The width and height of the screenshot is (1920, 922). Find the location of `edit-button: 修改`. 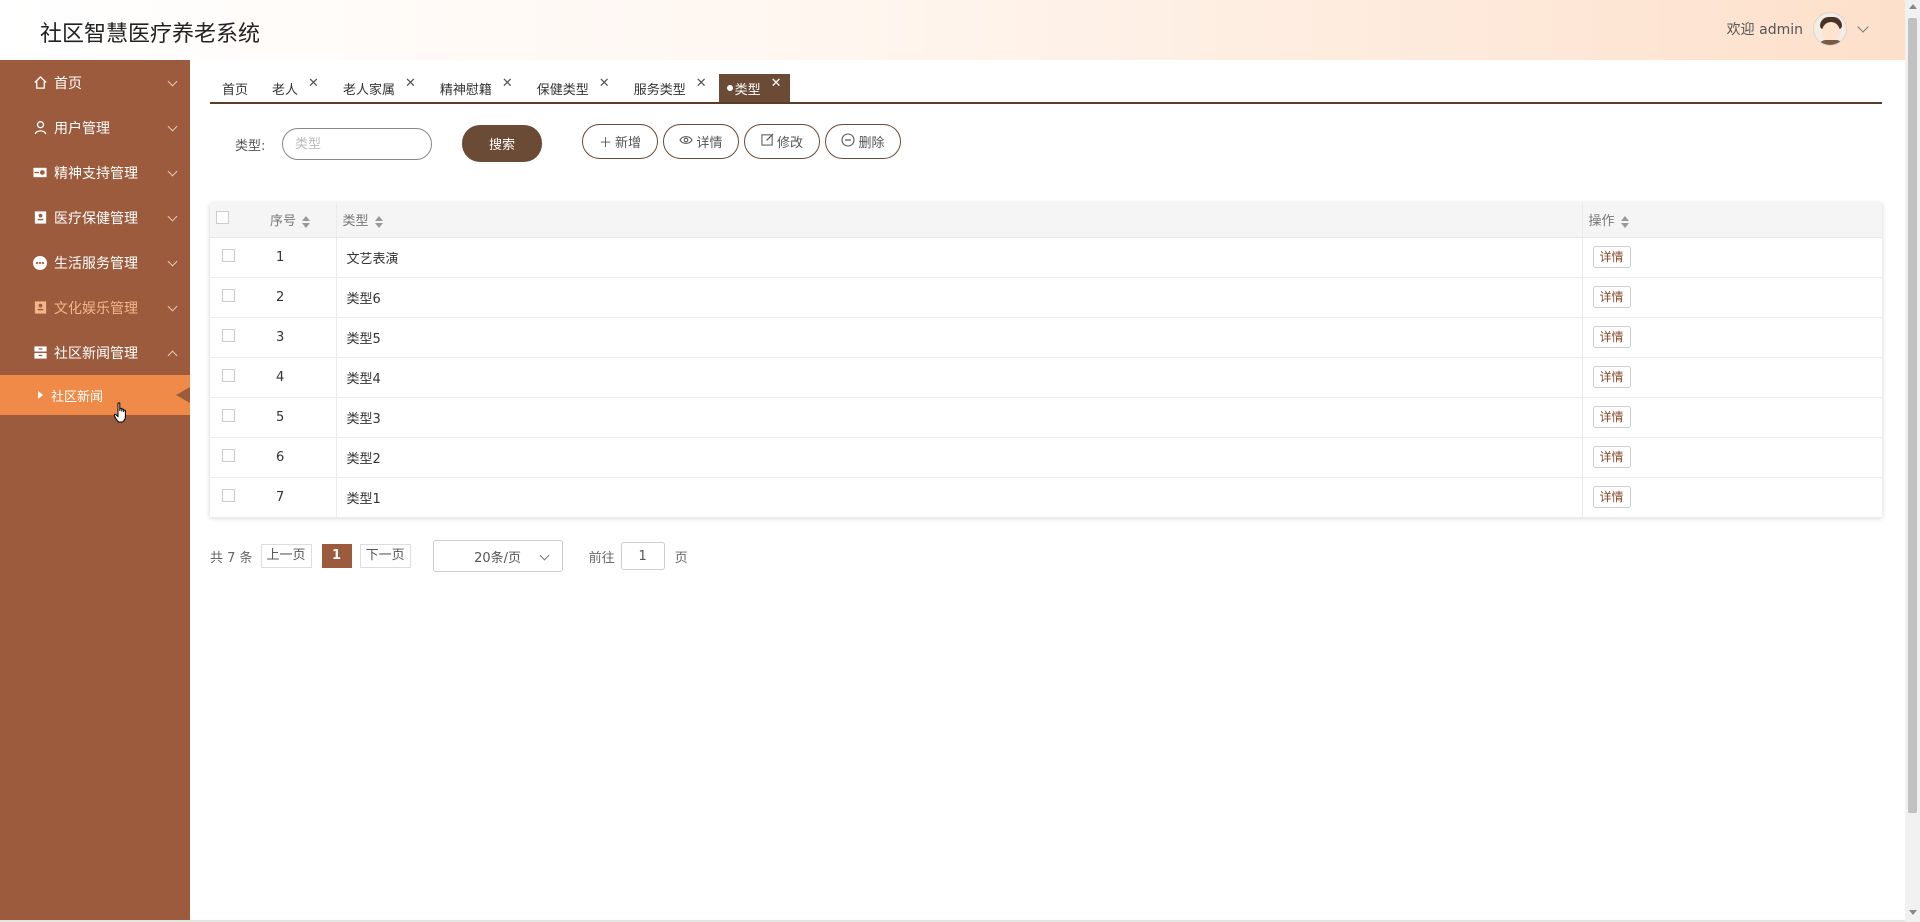

edit-button: 修改 is located at coordinates (782, 141).